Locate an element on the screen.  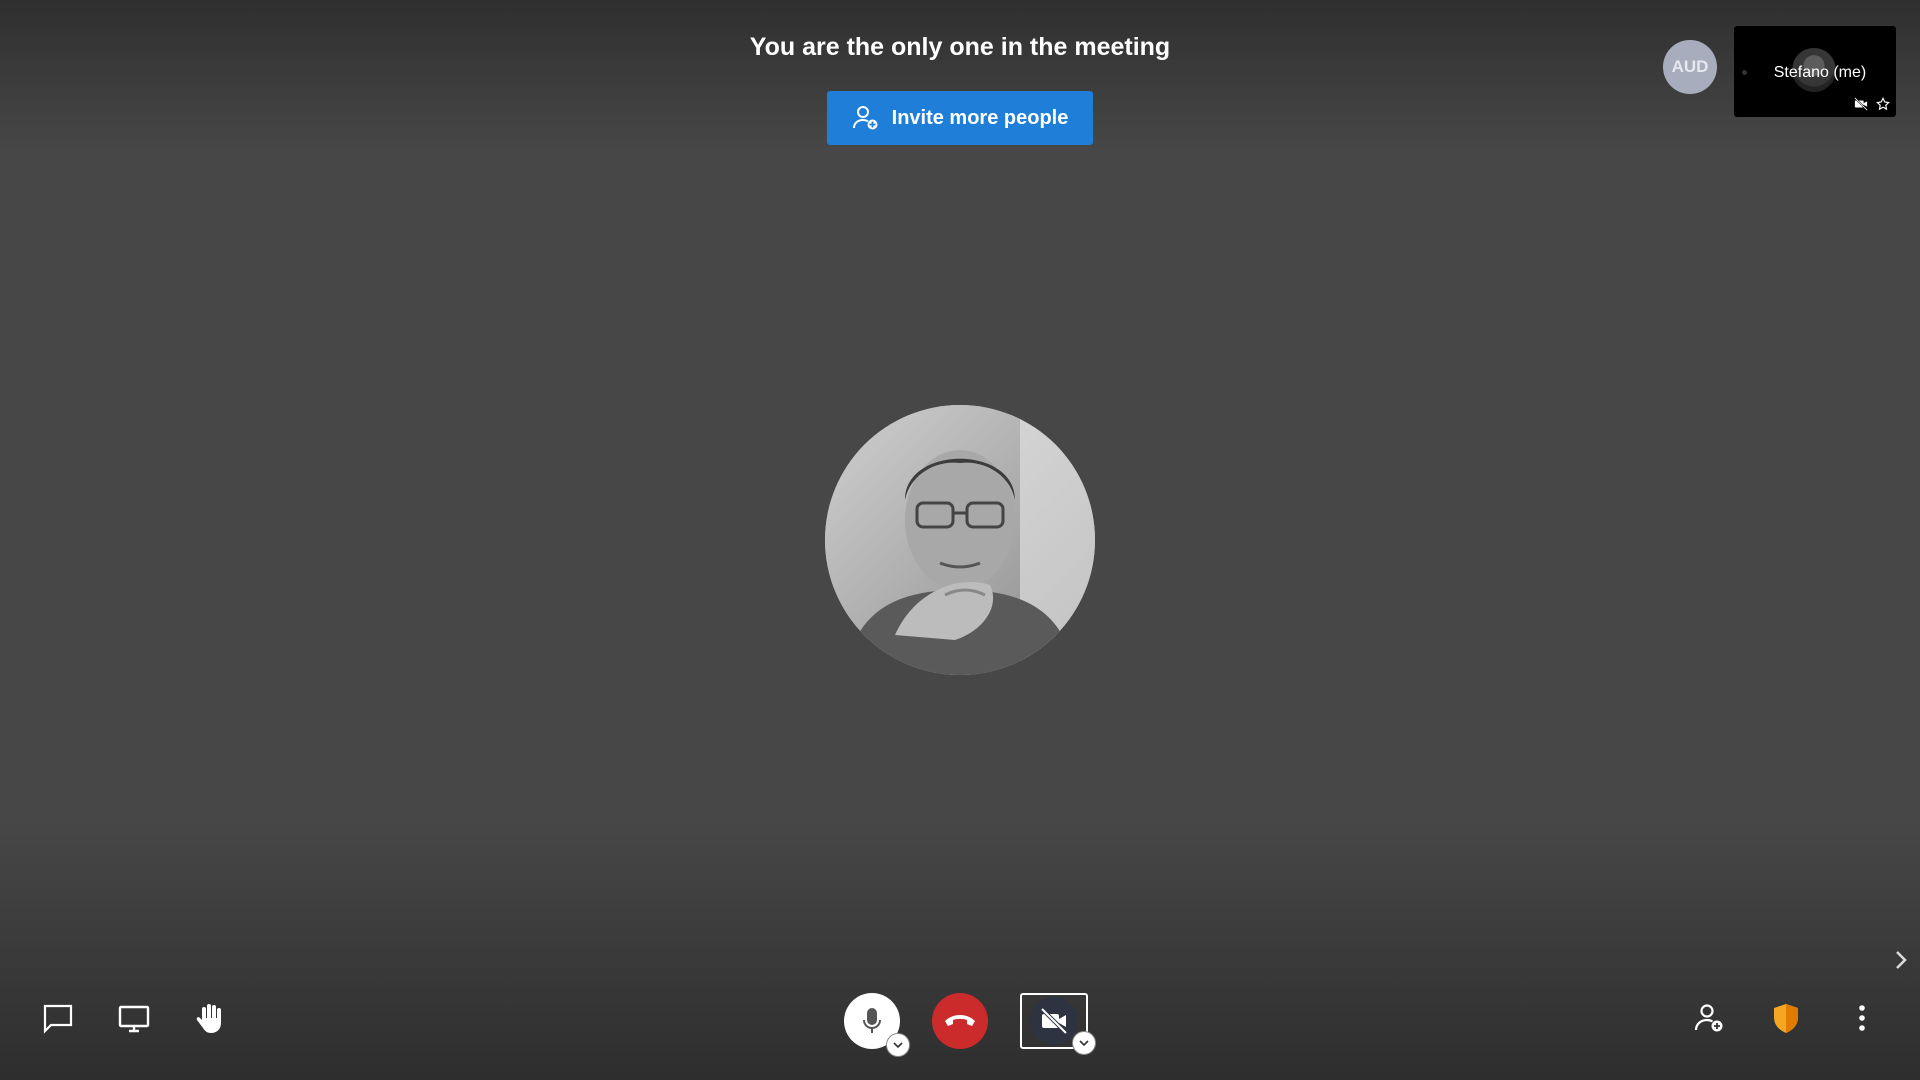
participant-avatar-large is located at coordinates (960, 540).